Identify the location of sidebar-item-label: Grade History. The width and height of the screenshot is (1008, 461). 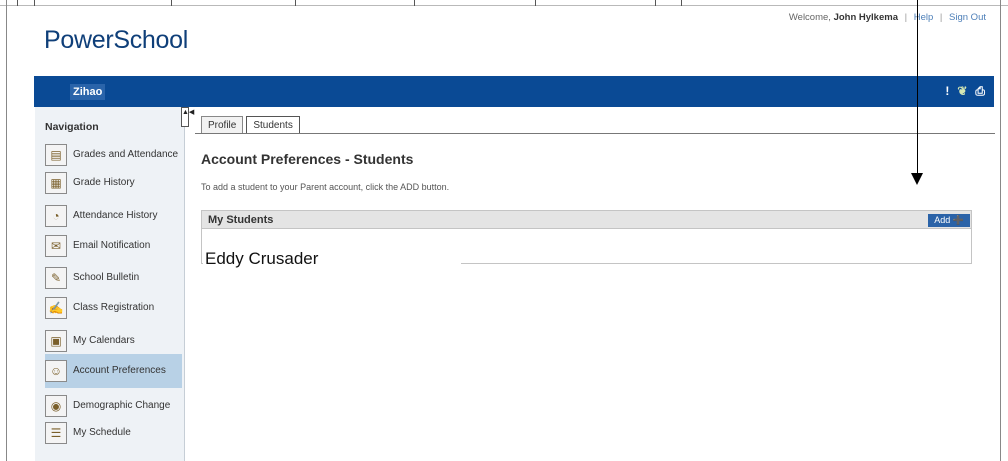
(104, 182).